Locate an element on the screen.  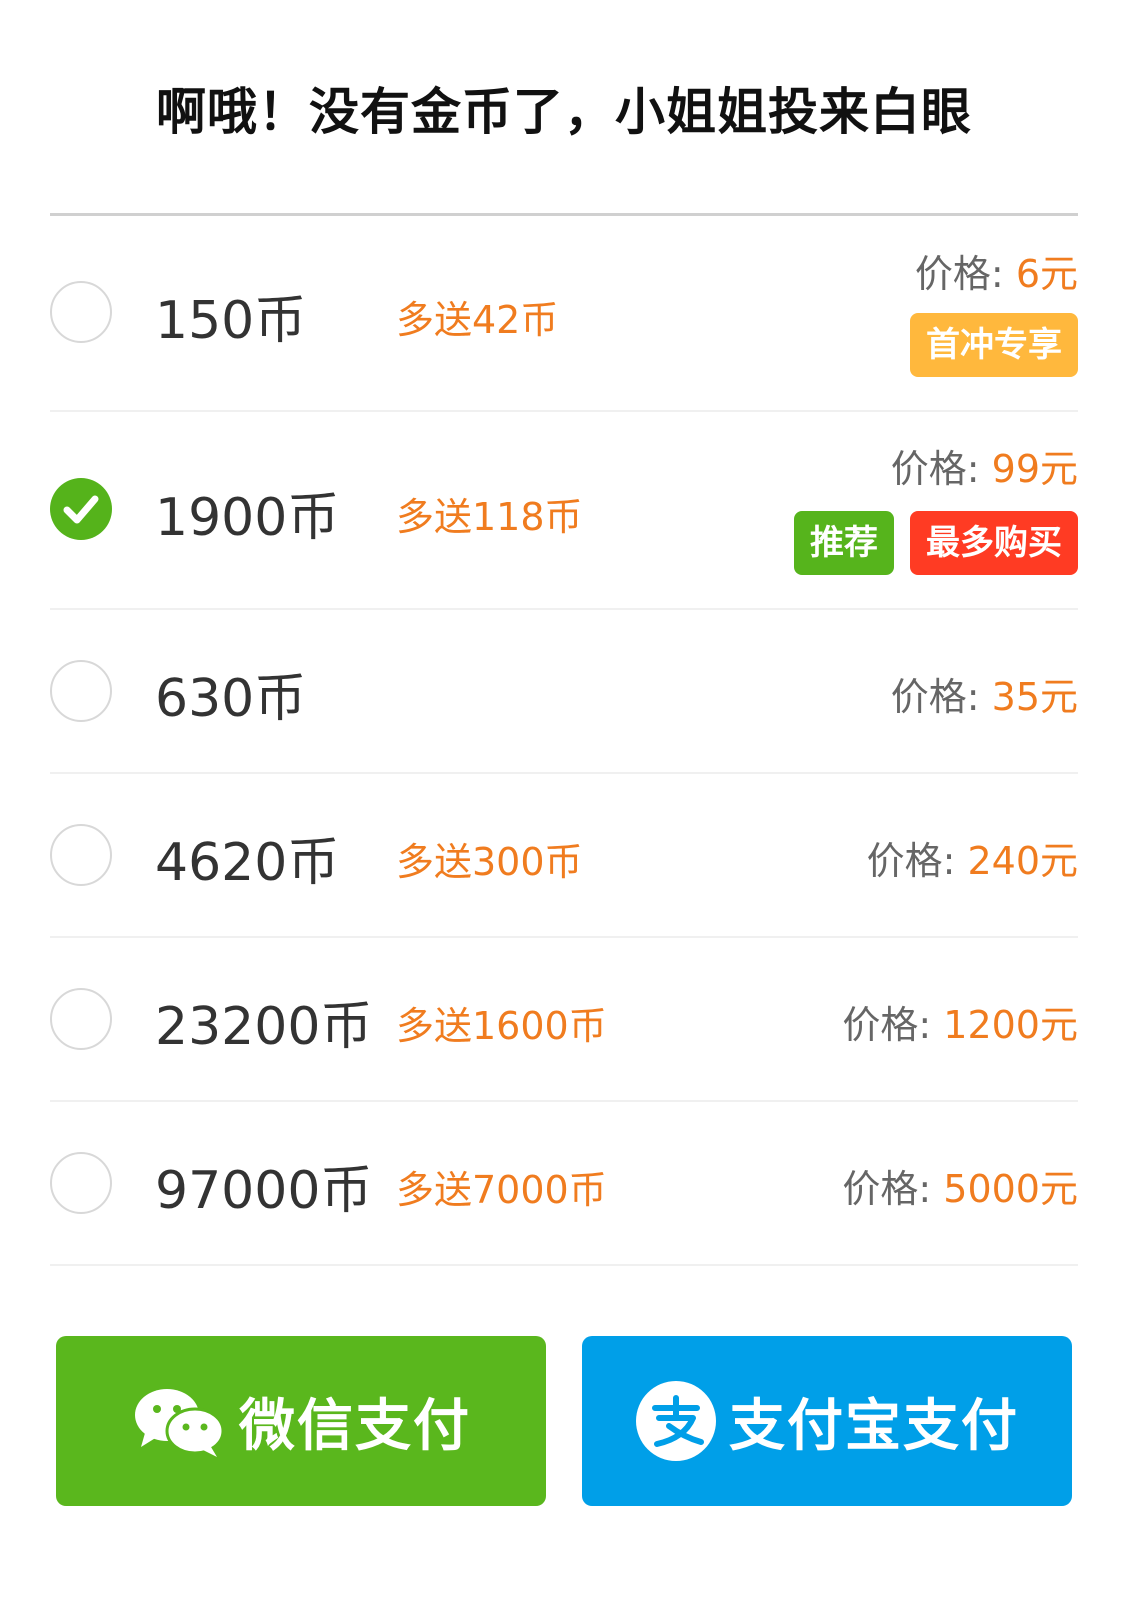
checkmark-icon is located at coordinates (81, 509).